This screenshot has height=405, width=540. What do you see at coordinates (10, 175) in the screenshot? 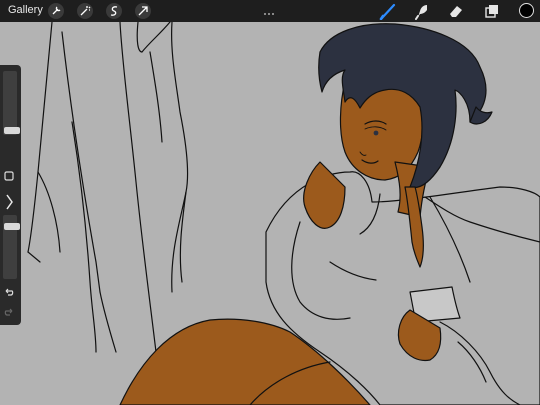
I see `modify-square-icon` at bounding box center [10, 175].